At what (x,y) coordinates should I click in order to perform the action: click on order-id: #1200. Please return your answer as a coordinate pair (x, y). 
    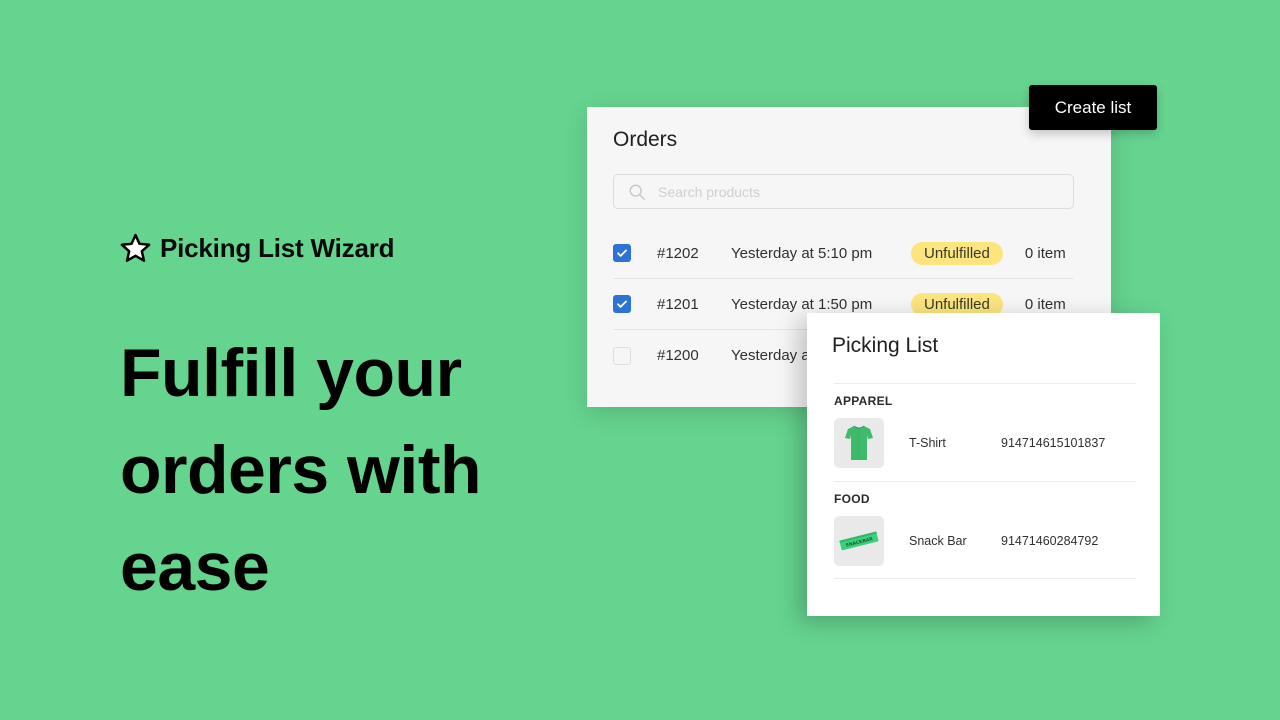
    Looking at the image, I should click on (694, 355).